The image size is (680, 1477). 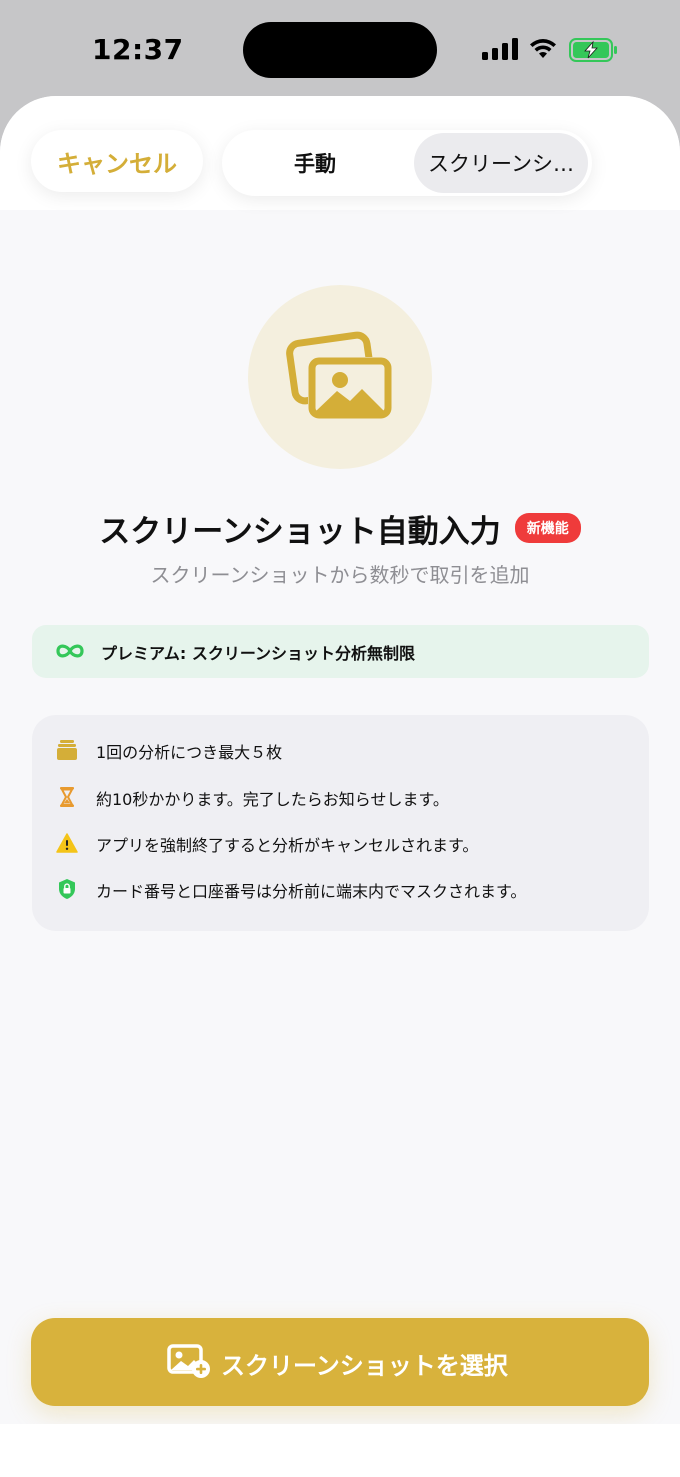 I want to click on photos-icon, so click(x=339, y=375).